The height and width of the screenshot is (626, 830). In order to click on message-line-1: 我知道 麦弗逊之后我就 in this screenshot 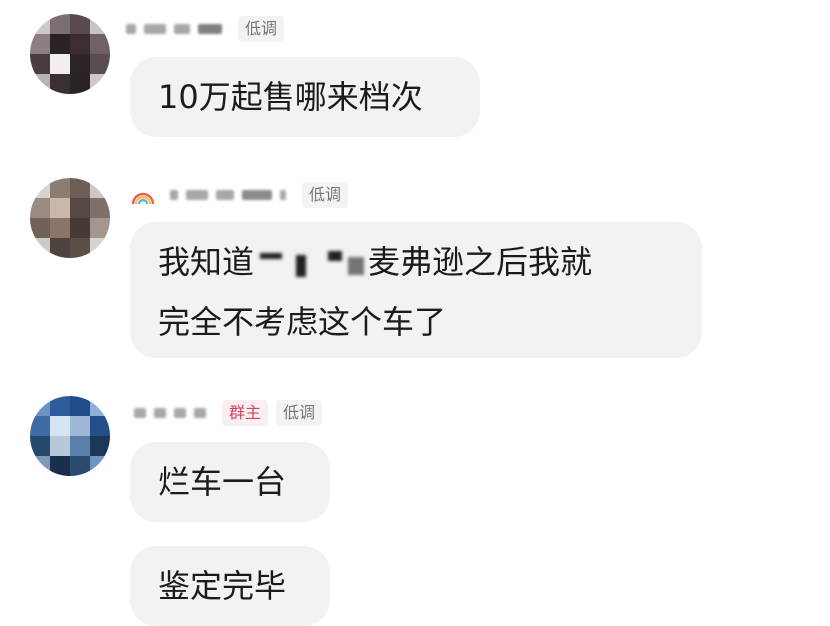, I will do `click(416, 262)`.